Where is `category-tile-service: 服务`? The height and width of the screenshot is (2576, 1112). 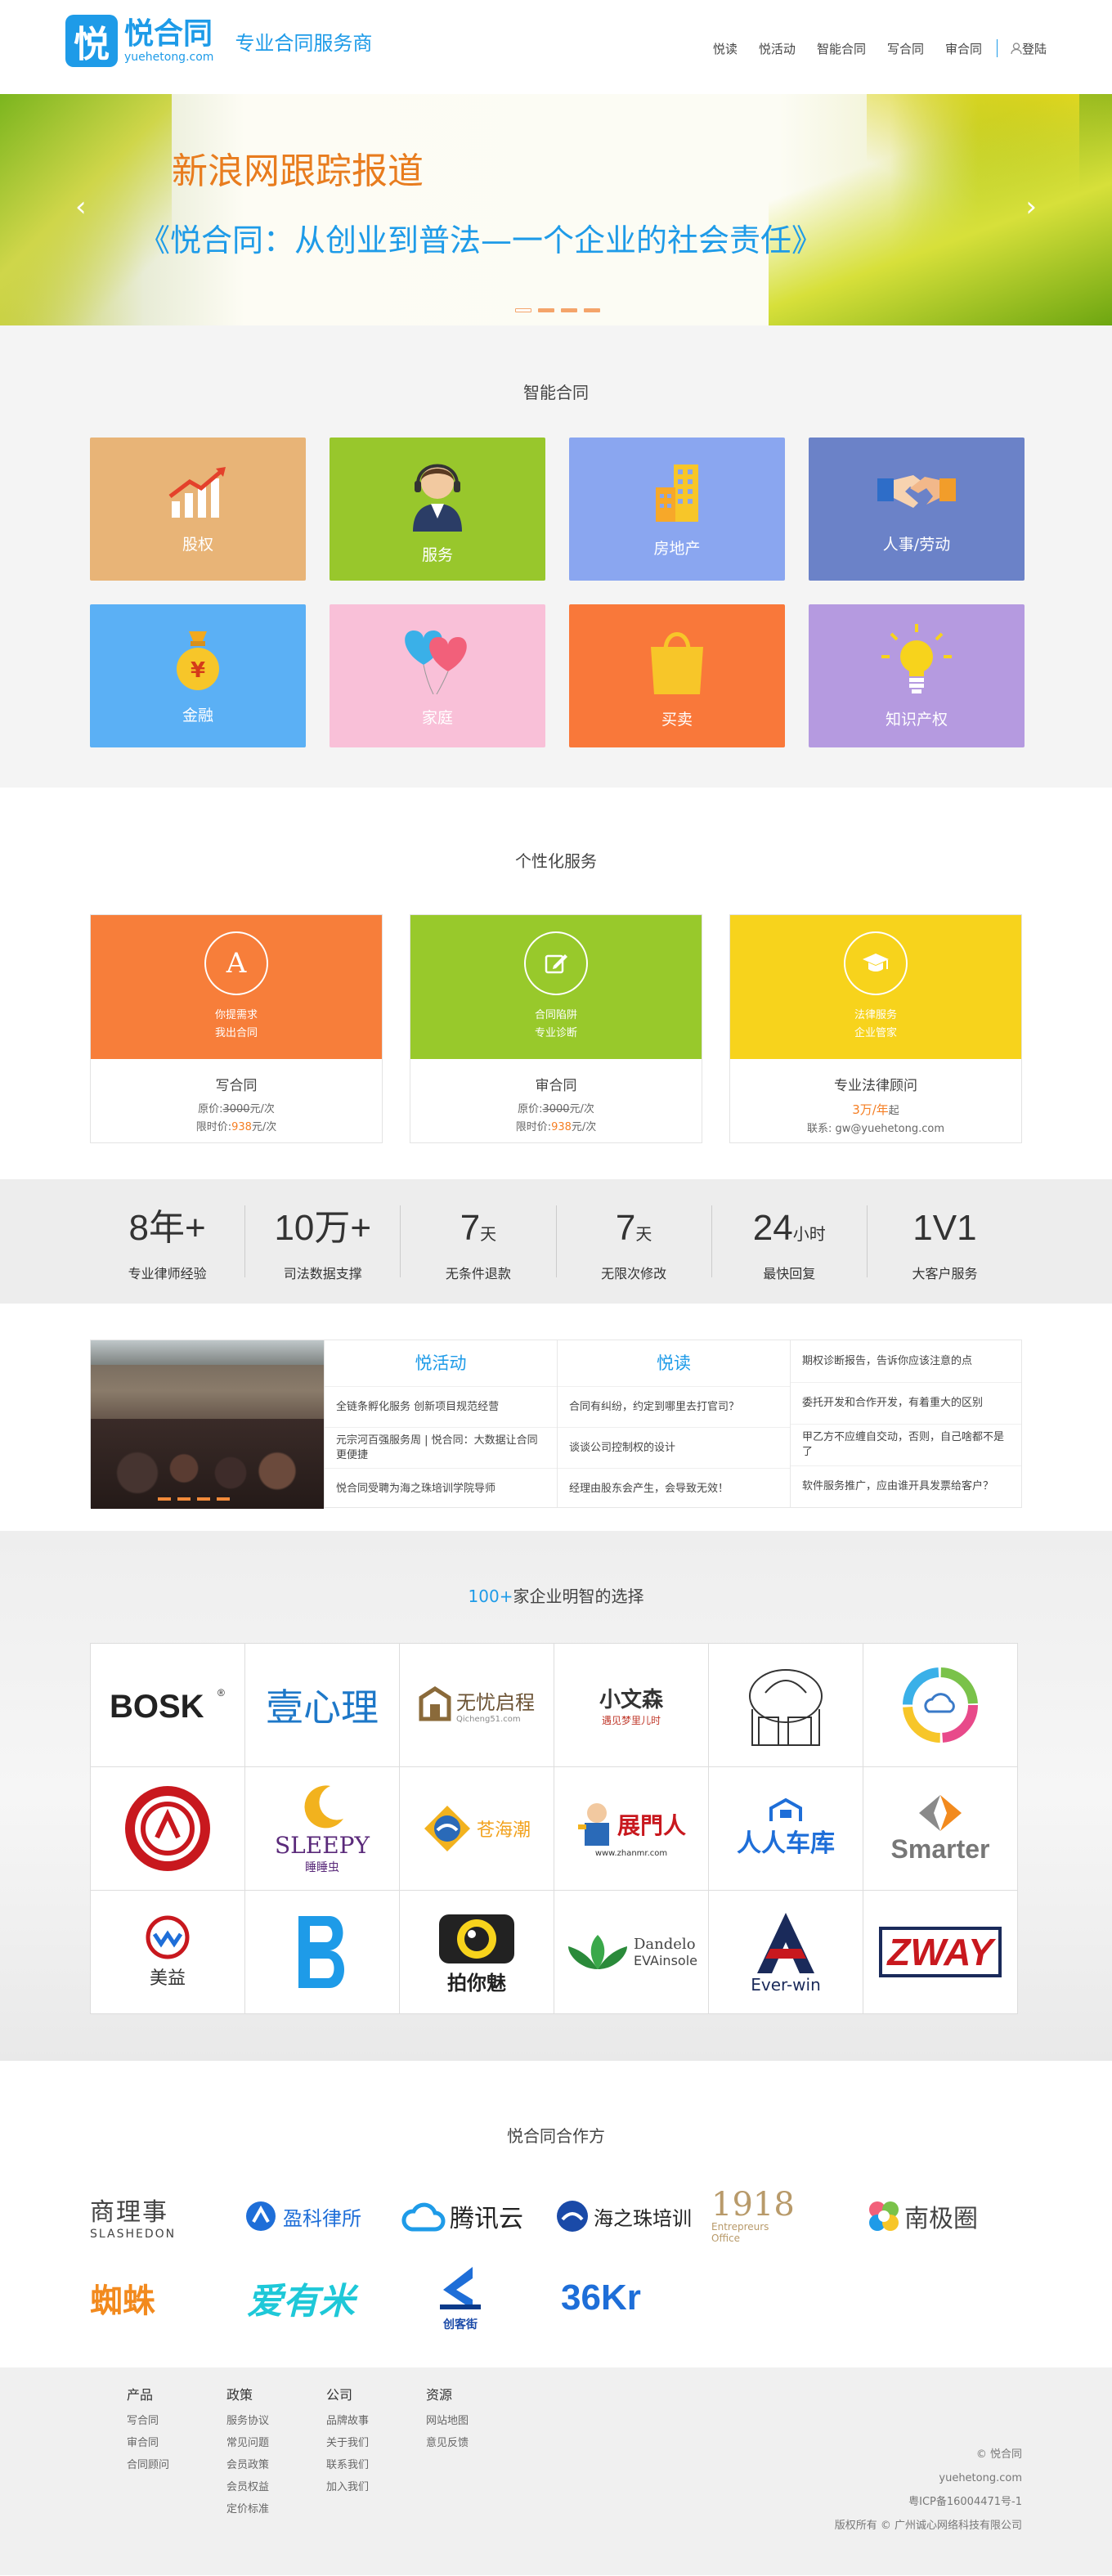
category-tile-service: 服务 is located at coordinates (437, 510).